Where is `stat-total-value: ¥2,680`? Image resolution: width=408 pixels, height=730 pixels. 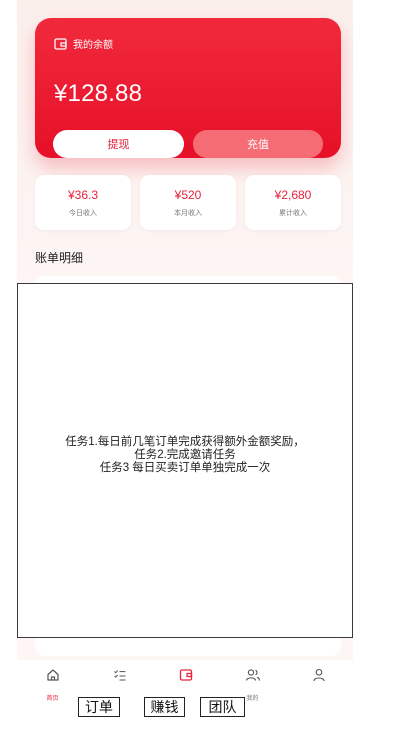
stat-total-value: ¥2,680 is located at coordinates (293, 195).